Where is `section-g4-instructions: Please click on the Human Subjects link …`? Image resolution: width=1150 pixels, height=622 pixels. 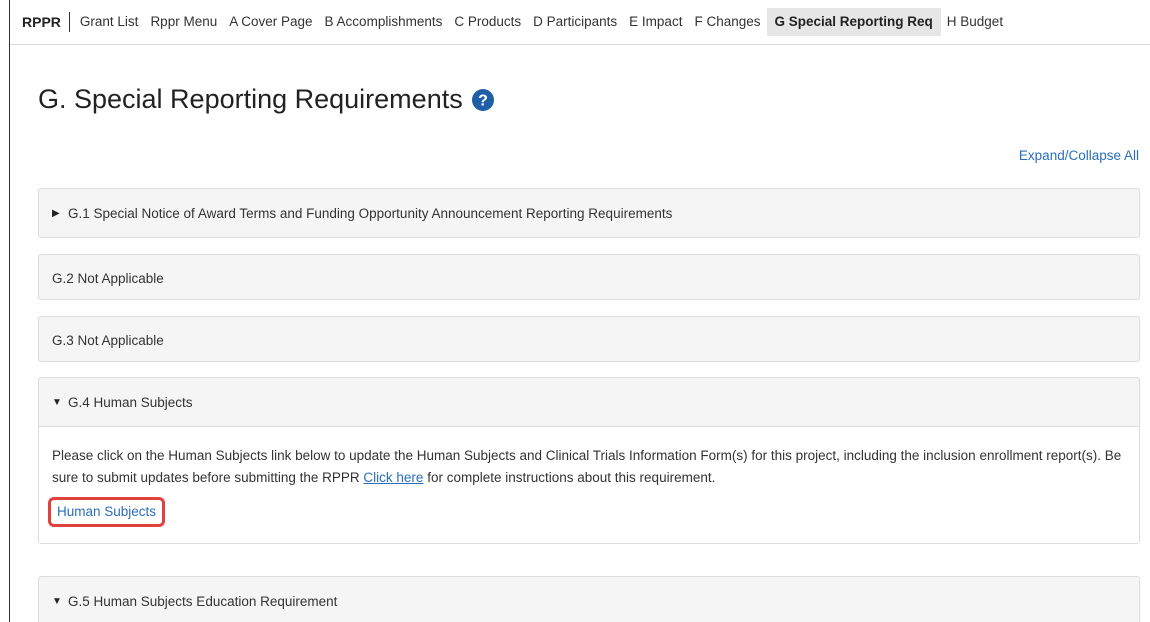
section-g4-instructions: Please click on the Human Subjects link … is located at coordinates (589, 467).